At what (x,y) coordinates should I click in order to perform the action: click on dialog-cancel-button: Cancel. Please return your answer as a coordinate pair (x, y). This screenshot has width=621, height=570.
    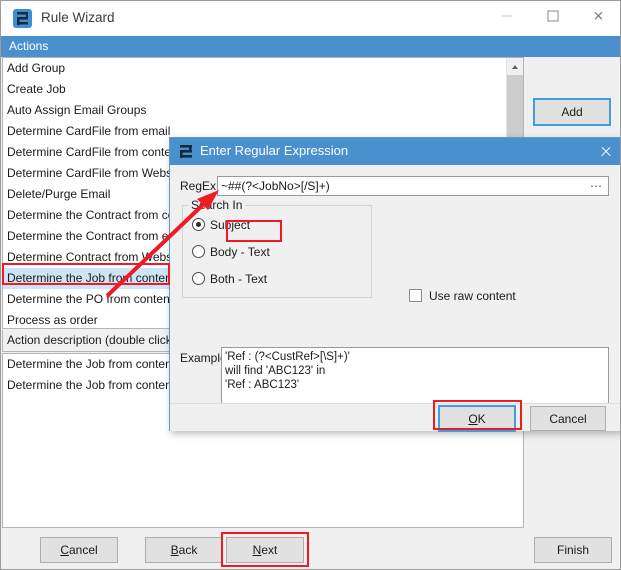
    Looking at the image, I should click on (568, 418).